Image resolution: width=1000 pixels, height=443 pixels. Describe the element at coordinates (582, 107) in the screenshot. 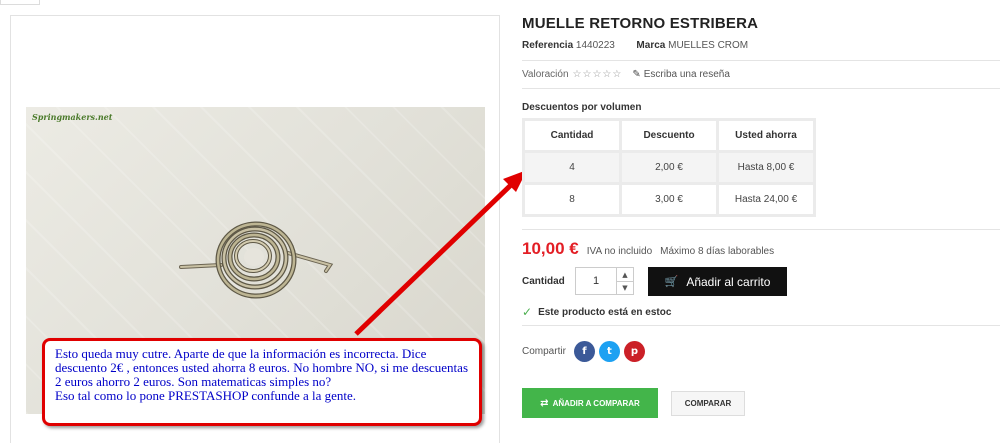

I see `volume-discounts-title: Descuentos por volumen` at that location.